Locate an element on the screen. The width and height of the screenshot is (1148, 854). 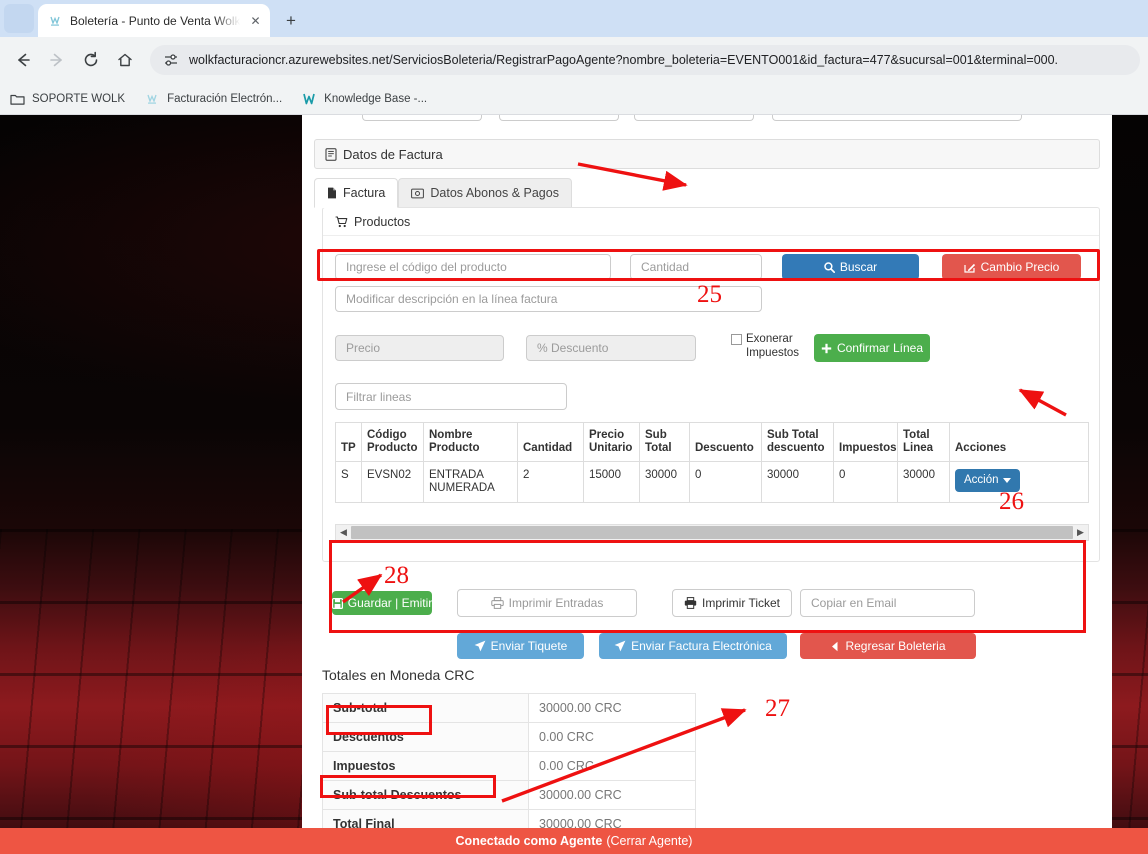
send-icon is located at coordinates (480, 646).